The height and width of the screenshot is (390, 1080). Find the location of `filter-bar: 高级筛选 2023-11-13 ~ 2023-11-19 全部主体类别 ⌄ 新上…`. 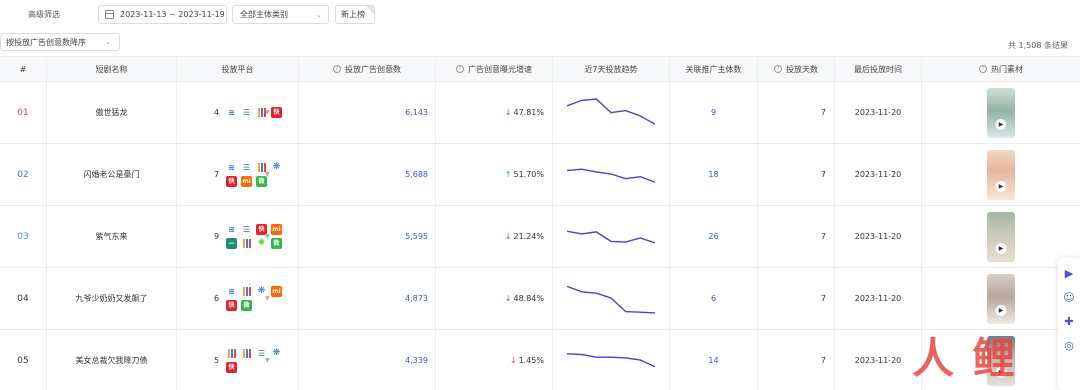

filter-bar: 高级筛选 2023-11-13 ~ 2023-11-19 全部主体类别 ⌄ 新上… is located at coordinates (540, 15).